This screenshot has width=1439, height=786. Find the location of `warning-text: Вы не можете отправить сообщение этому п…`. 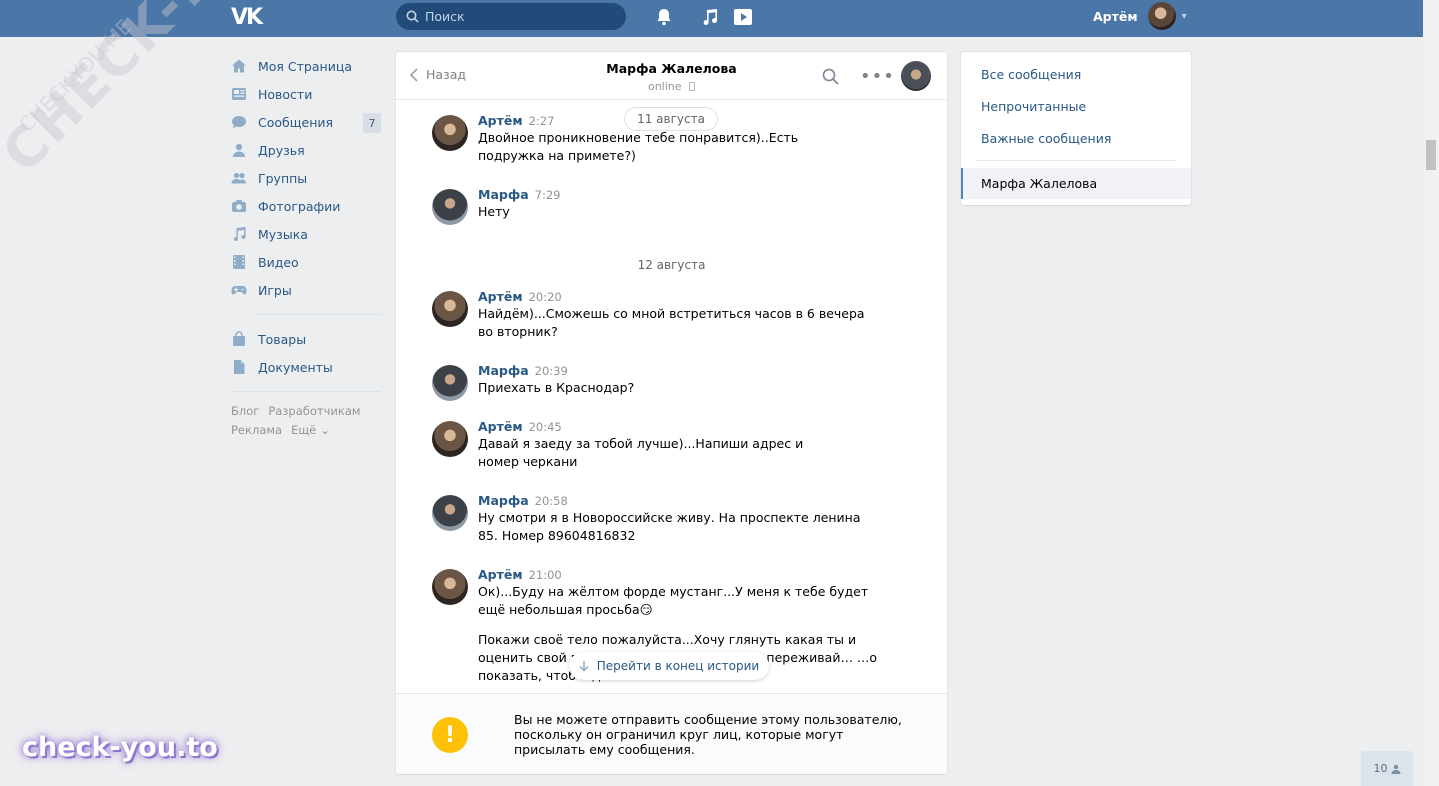

warning-text: Вы не можете отправить сообщение этому п… is located at coordinates (708, 734).